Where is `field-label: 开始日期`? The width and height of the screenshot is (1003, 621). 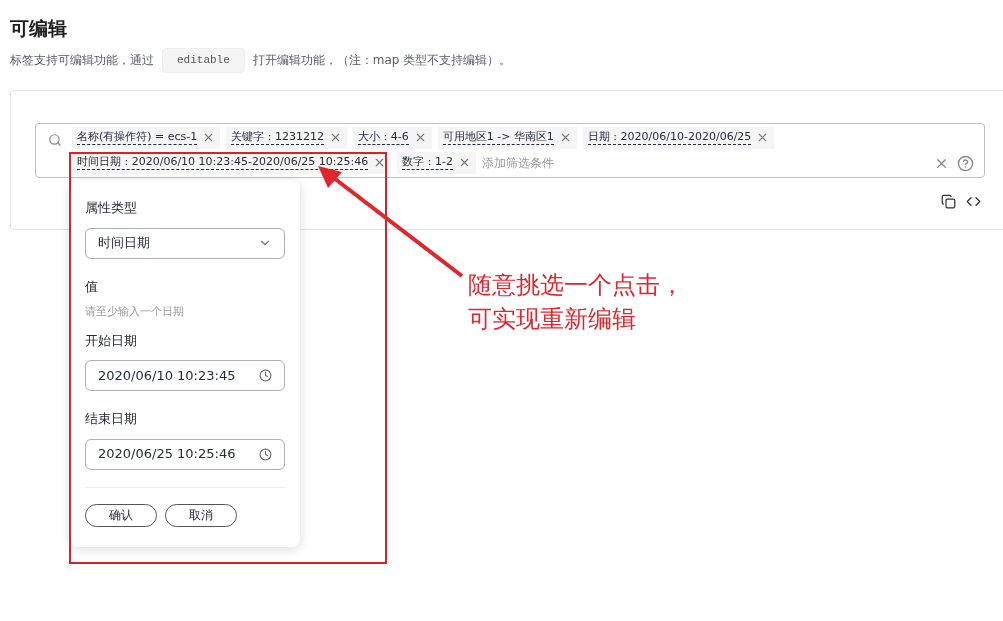
field-label: 开始日期 is located at coordinates (111, 340).